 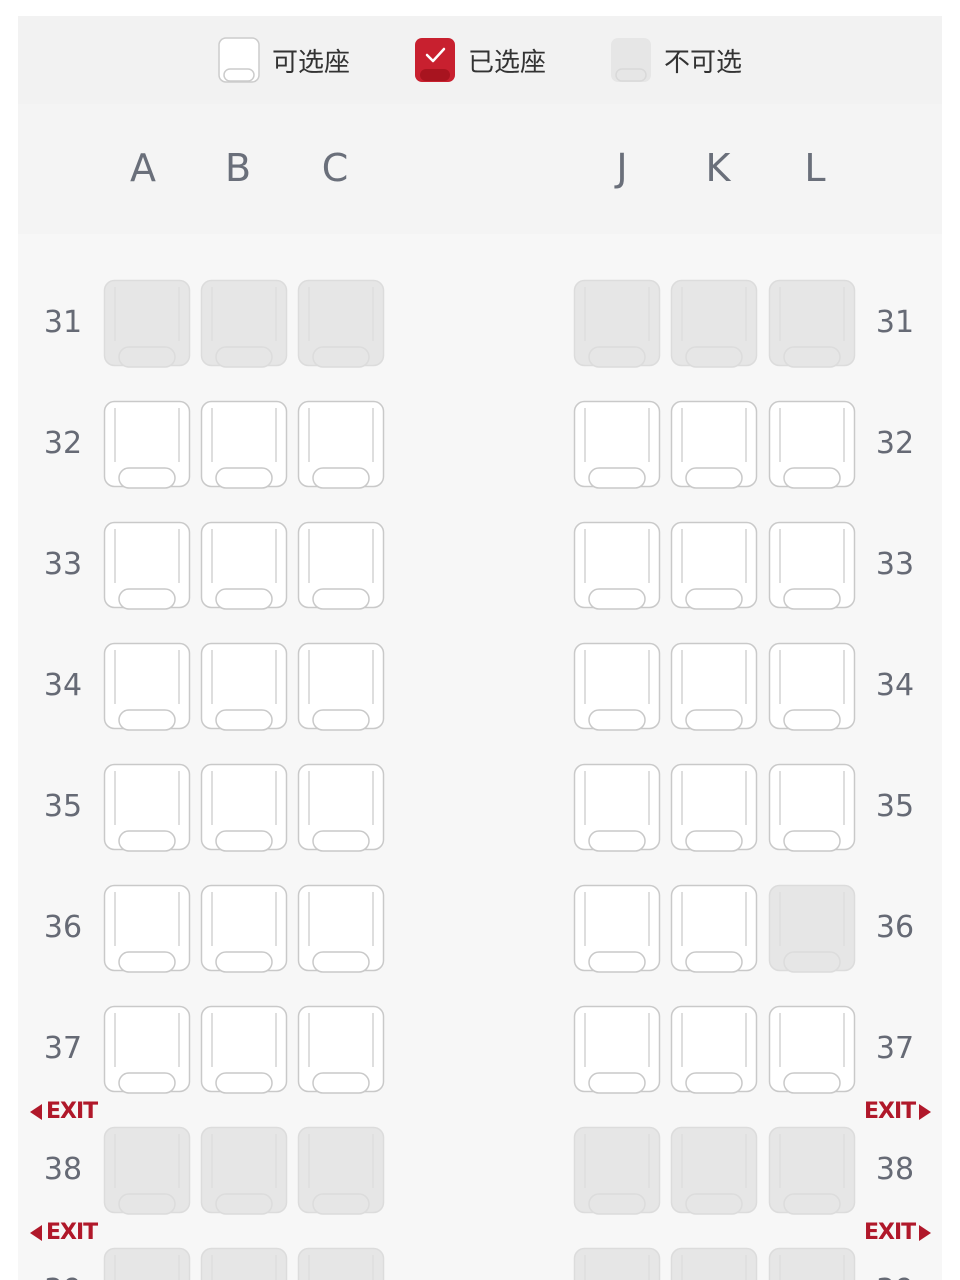 What do you see at coordinates (244, 445) in the screenshot?
I see `seat-32b` at bounding box center [244, 445].